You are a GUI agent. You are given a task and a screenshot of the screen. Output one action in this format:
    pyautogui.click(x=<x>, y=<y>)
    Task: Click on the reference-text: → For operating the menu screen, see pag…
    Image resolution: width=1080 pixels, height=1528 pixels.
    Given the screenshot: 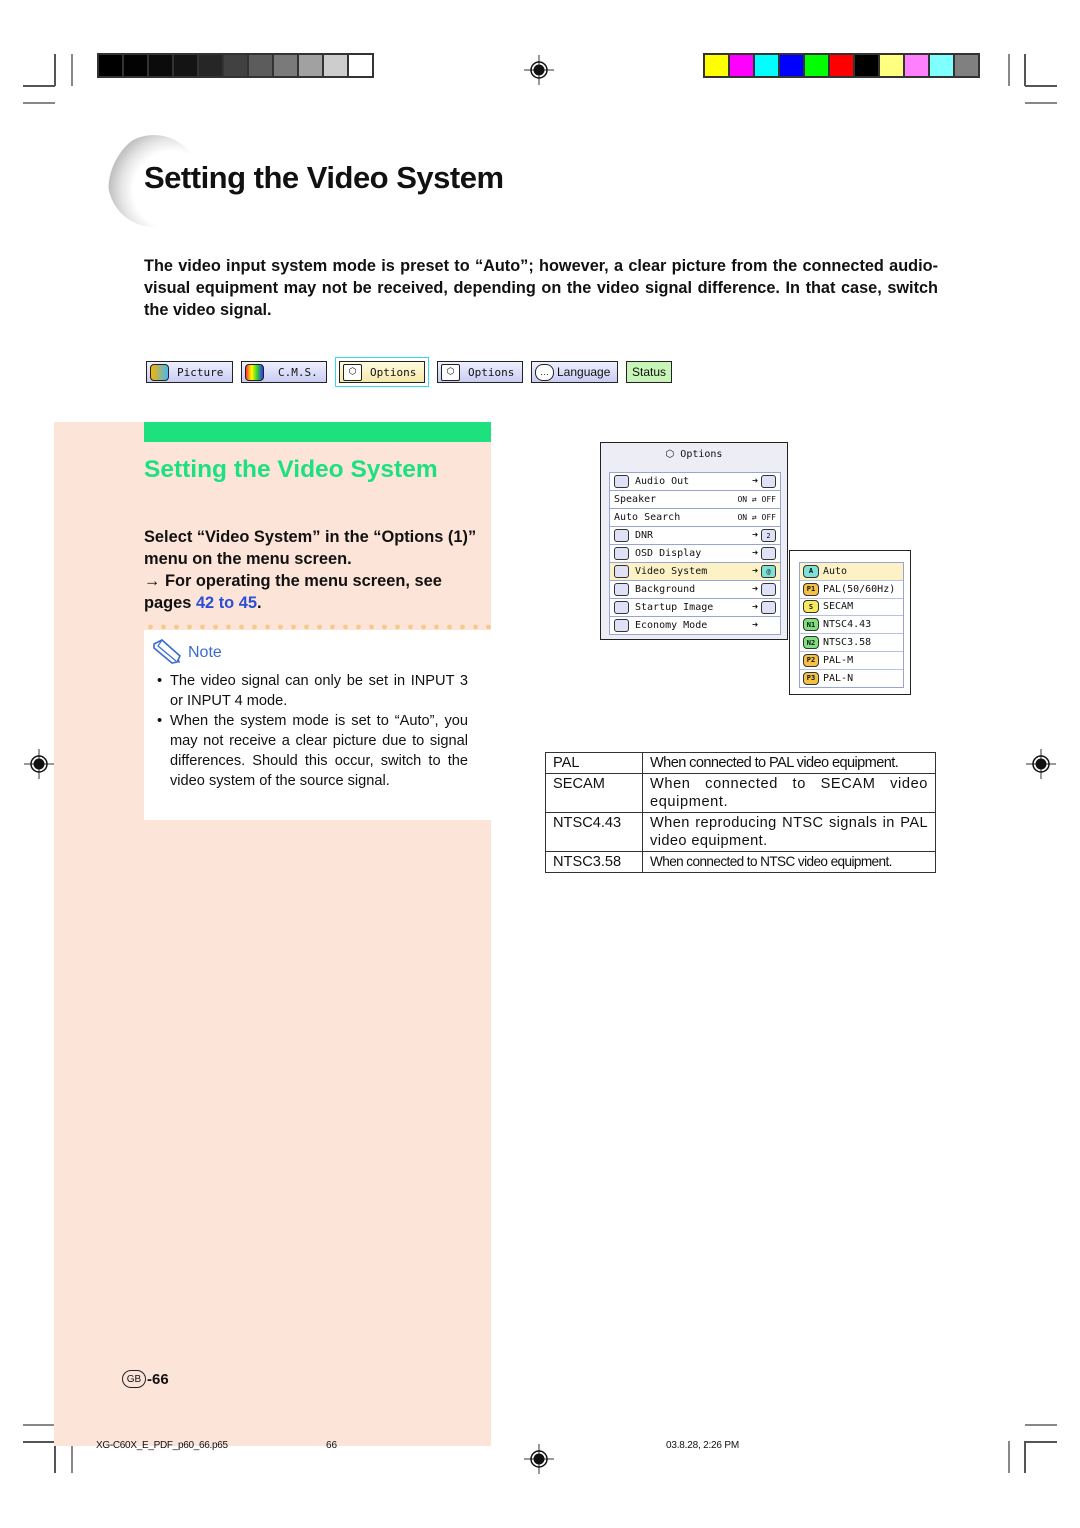 What is the action you would take?
    pyautogui.click(x=293, y=592)
    